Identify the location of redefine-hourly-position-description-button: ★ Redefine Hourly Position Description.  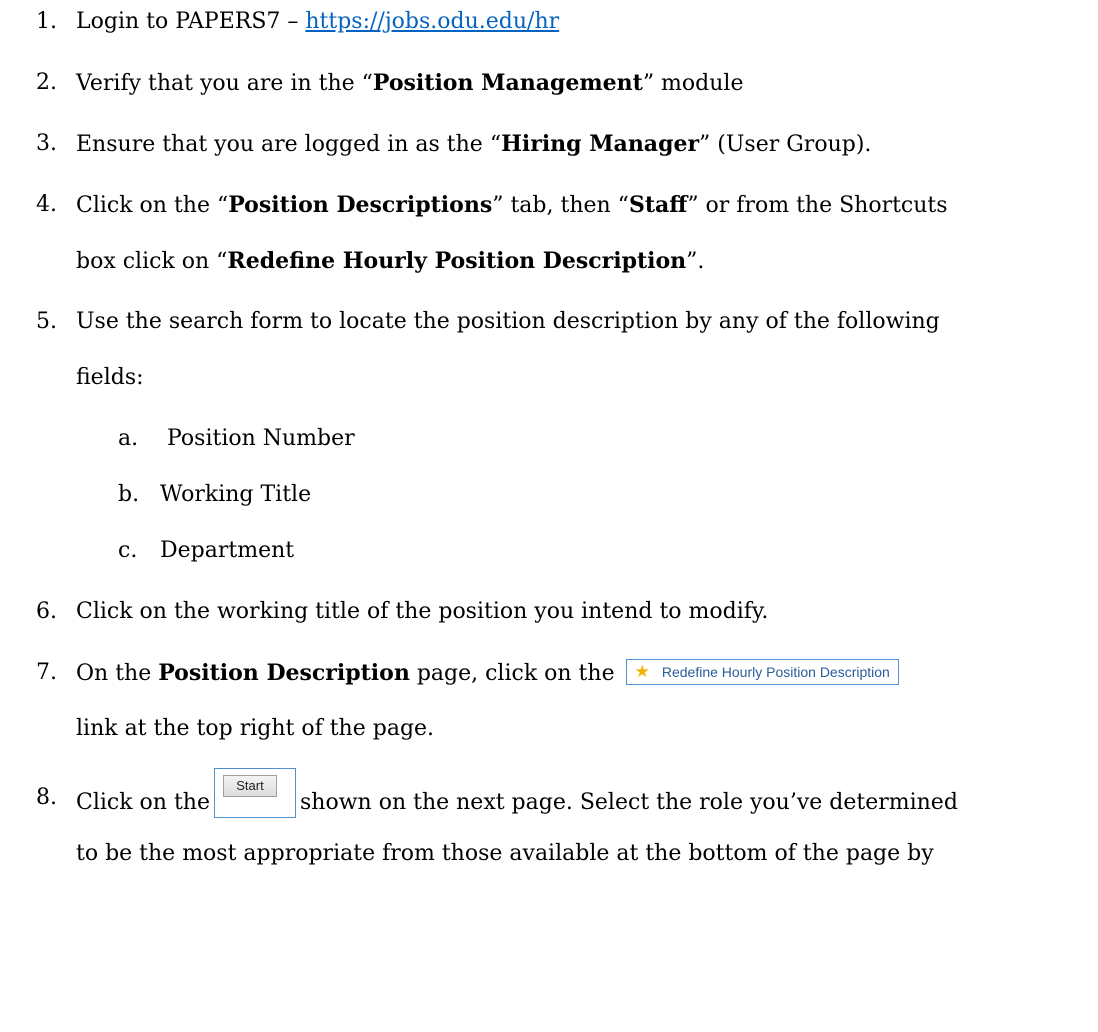
(762, 672).